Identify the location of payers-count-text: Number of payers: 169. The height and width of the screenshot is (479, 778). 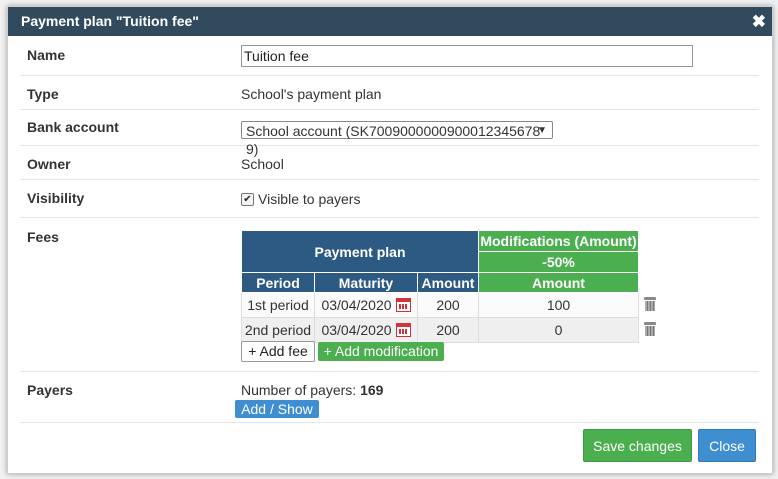
(312, 390).